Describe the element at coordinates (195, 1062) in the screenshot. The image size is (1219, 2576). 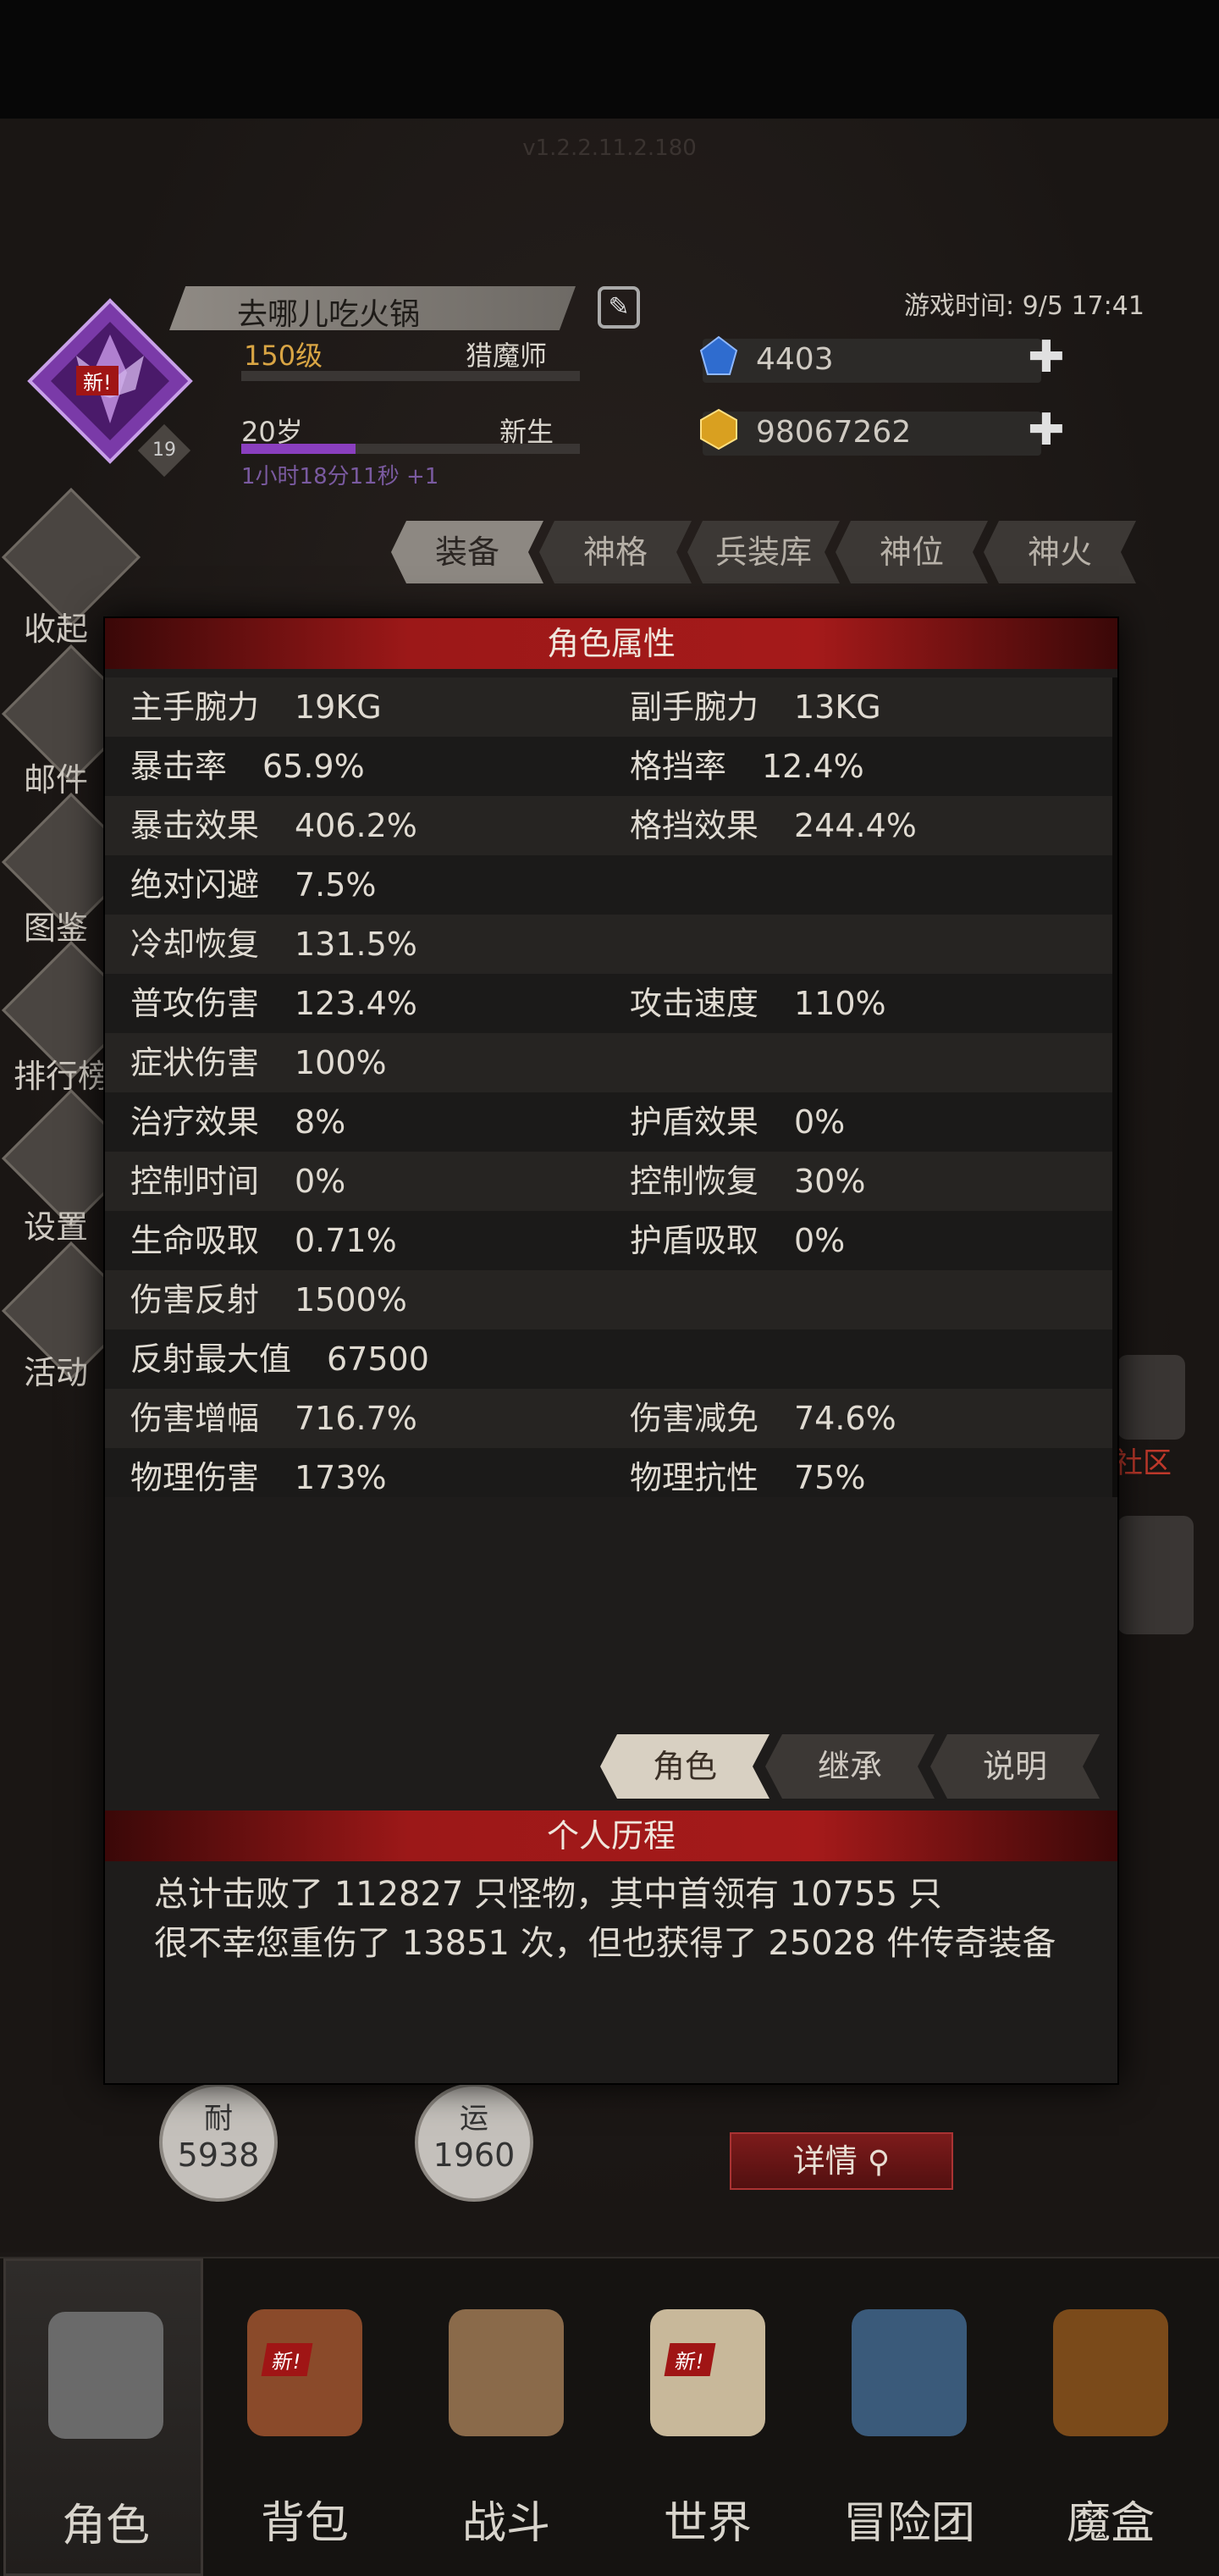
I see `attribute-label: 症状伤害` at that location.